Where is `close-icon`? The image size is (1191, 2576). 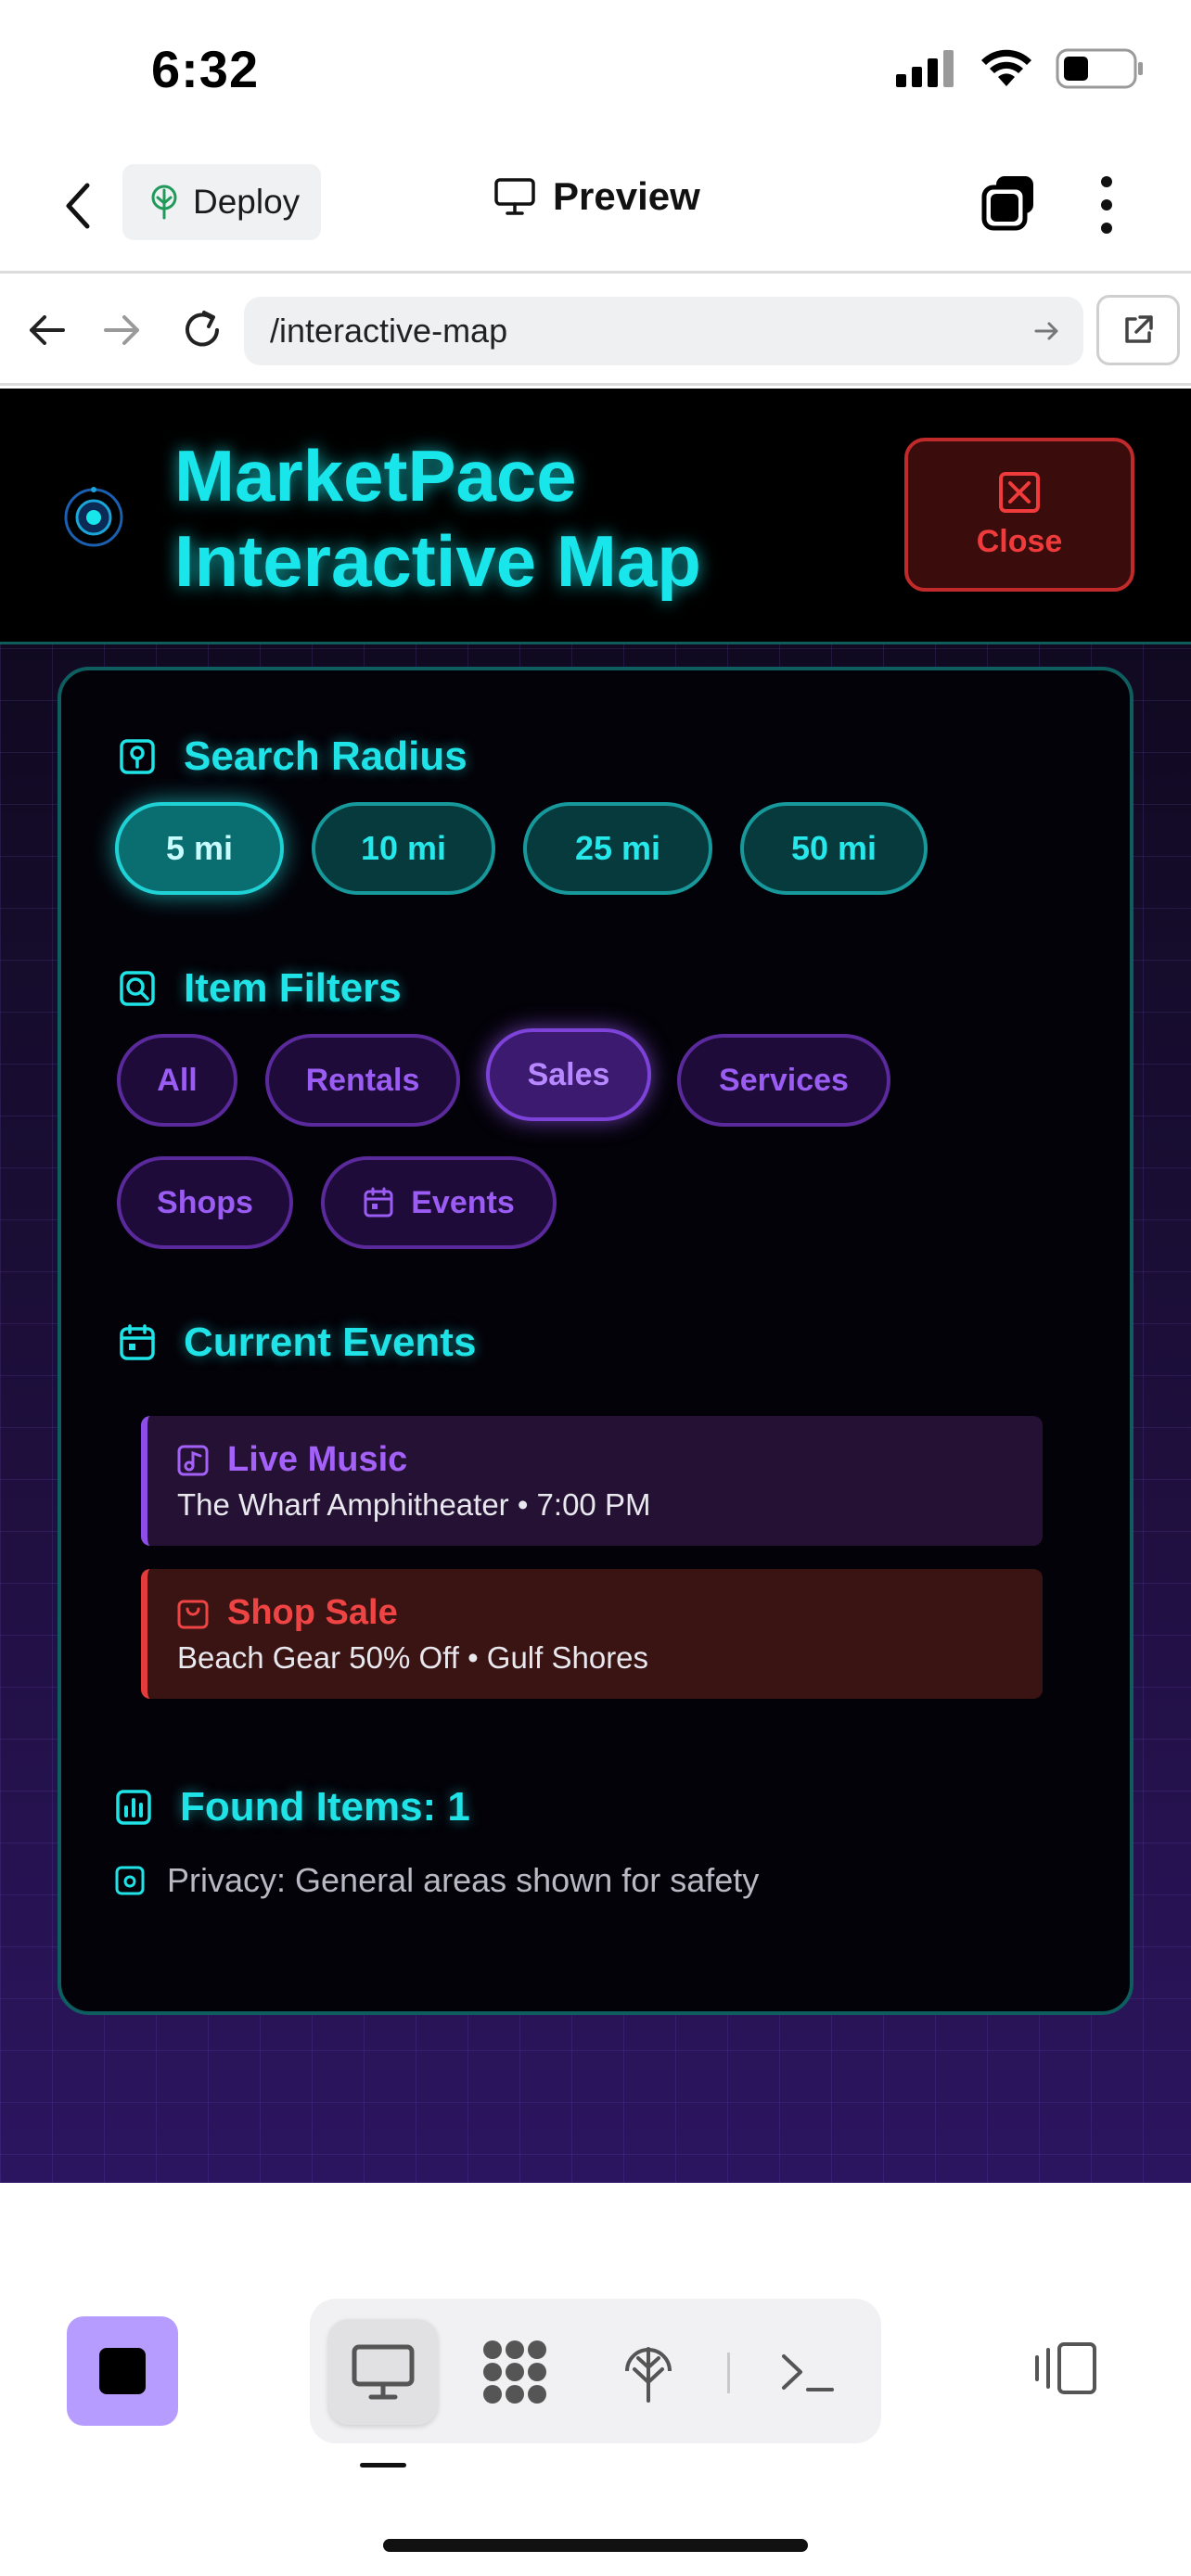 close-icon is located at coordinates (1019, 492).